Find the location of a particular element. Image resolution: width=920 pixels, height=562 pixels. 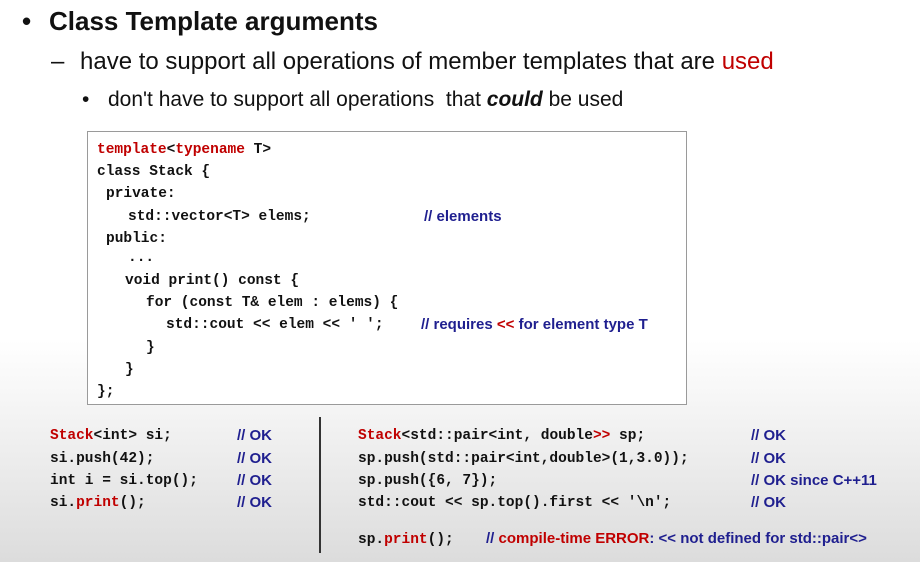

comment-op: << is located at coordinates (505, 324).